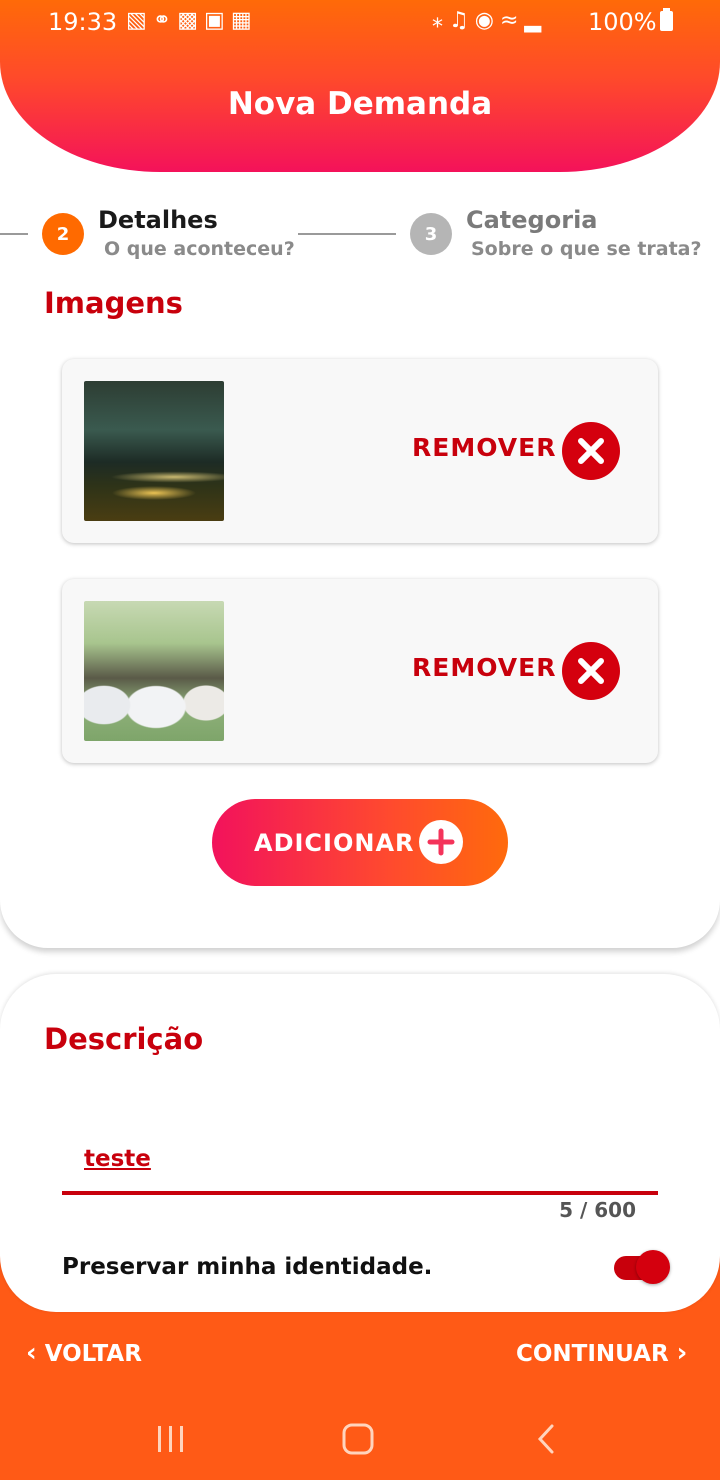 Image resolution: width=720 pixels, height=1480 pixels. Describe the element at coordinates (360, 22) in the screenshot. I see `status-bar: 19:33 ▧⚭▩▣▦ ⁎♫◉≈▂ 100%` at that location.